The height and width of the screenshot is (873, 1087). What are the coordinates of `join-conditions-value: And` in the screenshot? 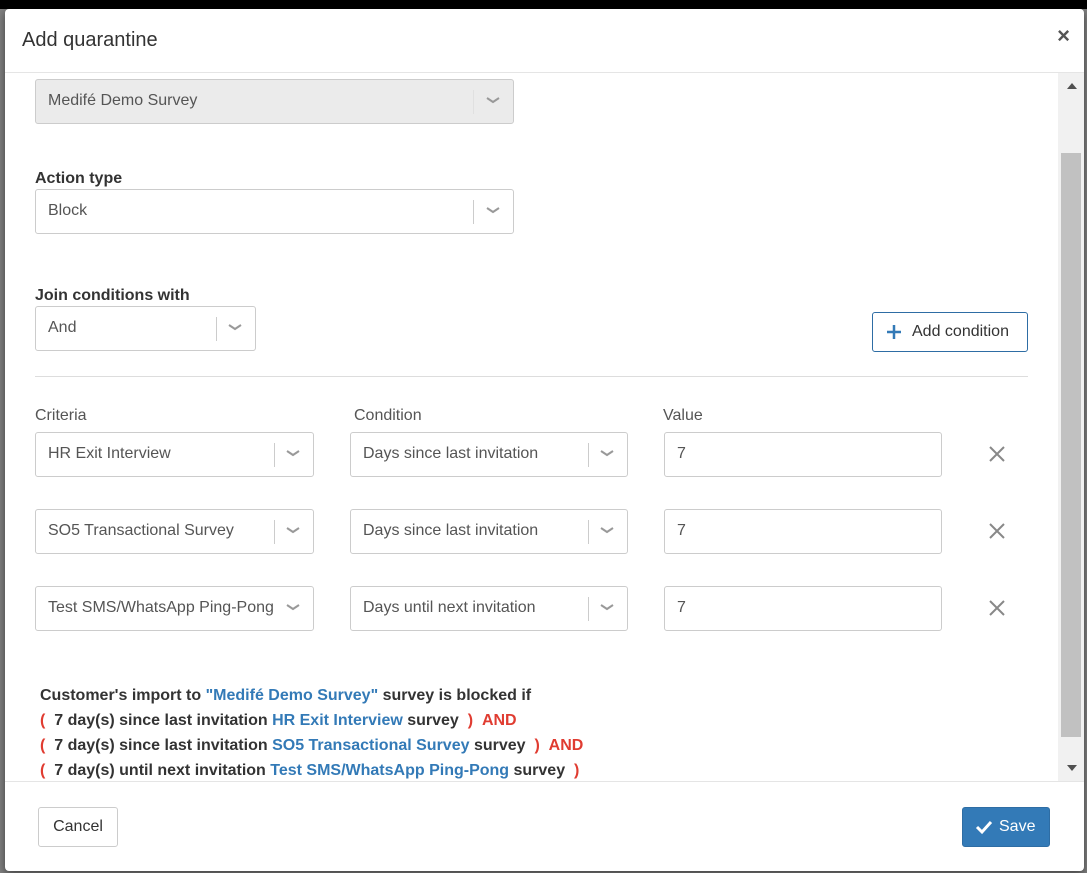 It's located at (62, 327).